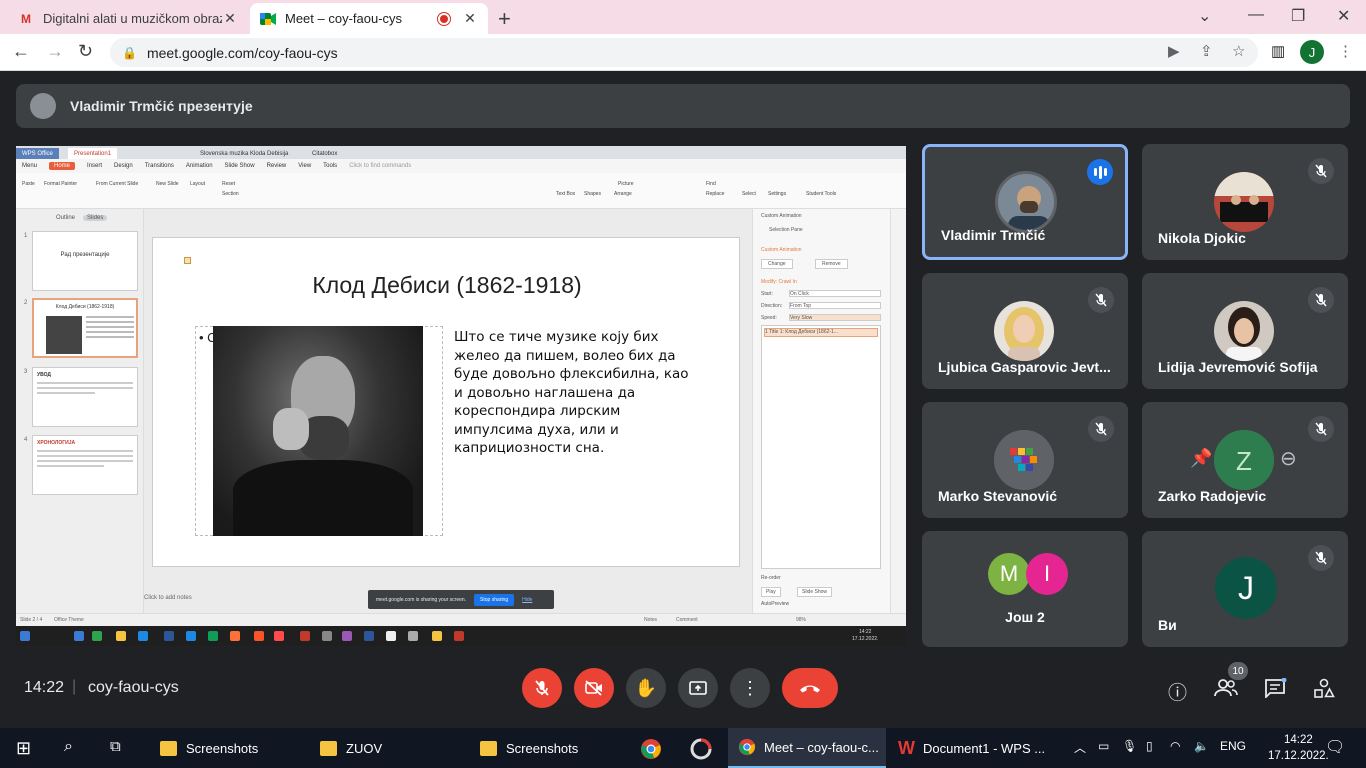 Image resolution: width=1366 pixels, height=768 pixels. What do you see at coordinates (1204, 16) in the screenshot?
I see `tab-search-icon: ⌄` at bounding box center [1204, 16].